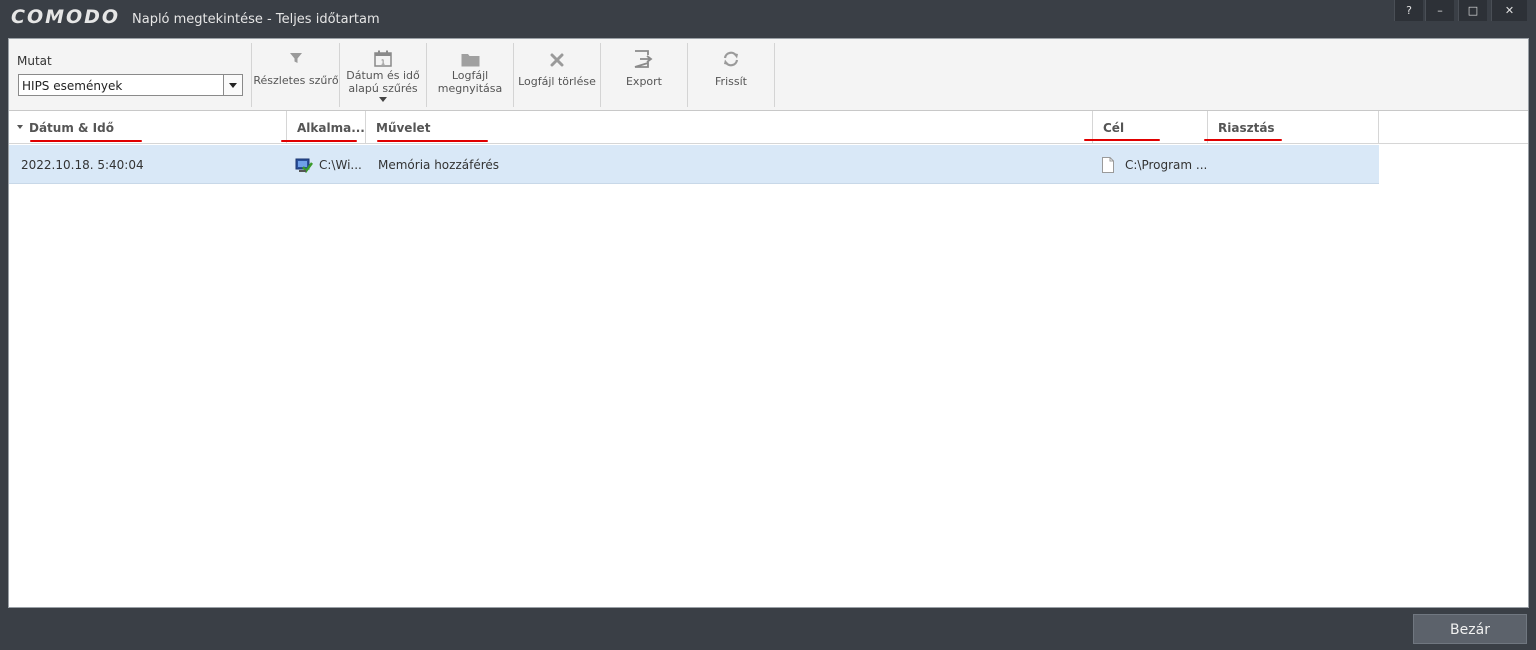 The width and height of the screenshot is (1536, 650). What do you see at coordinates (470, 88) in the screenshot?
I see `open-logfile-label-line2: megnyitása` at bounding box center [470, 88].